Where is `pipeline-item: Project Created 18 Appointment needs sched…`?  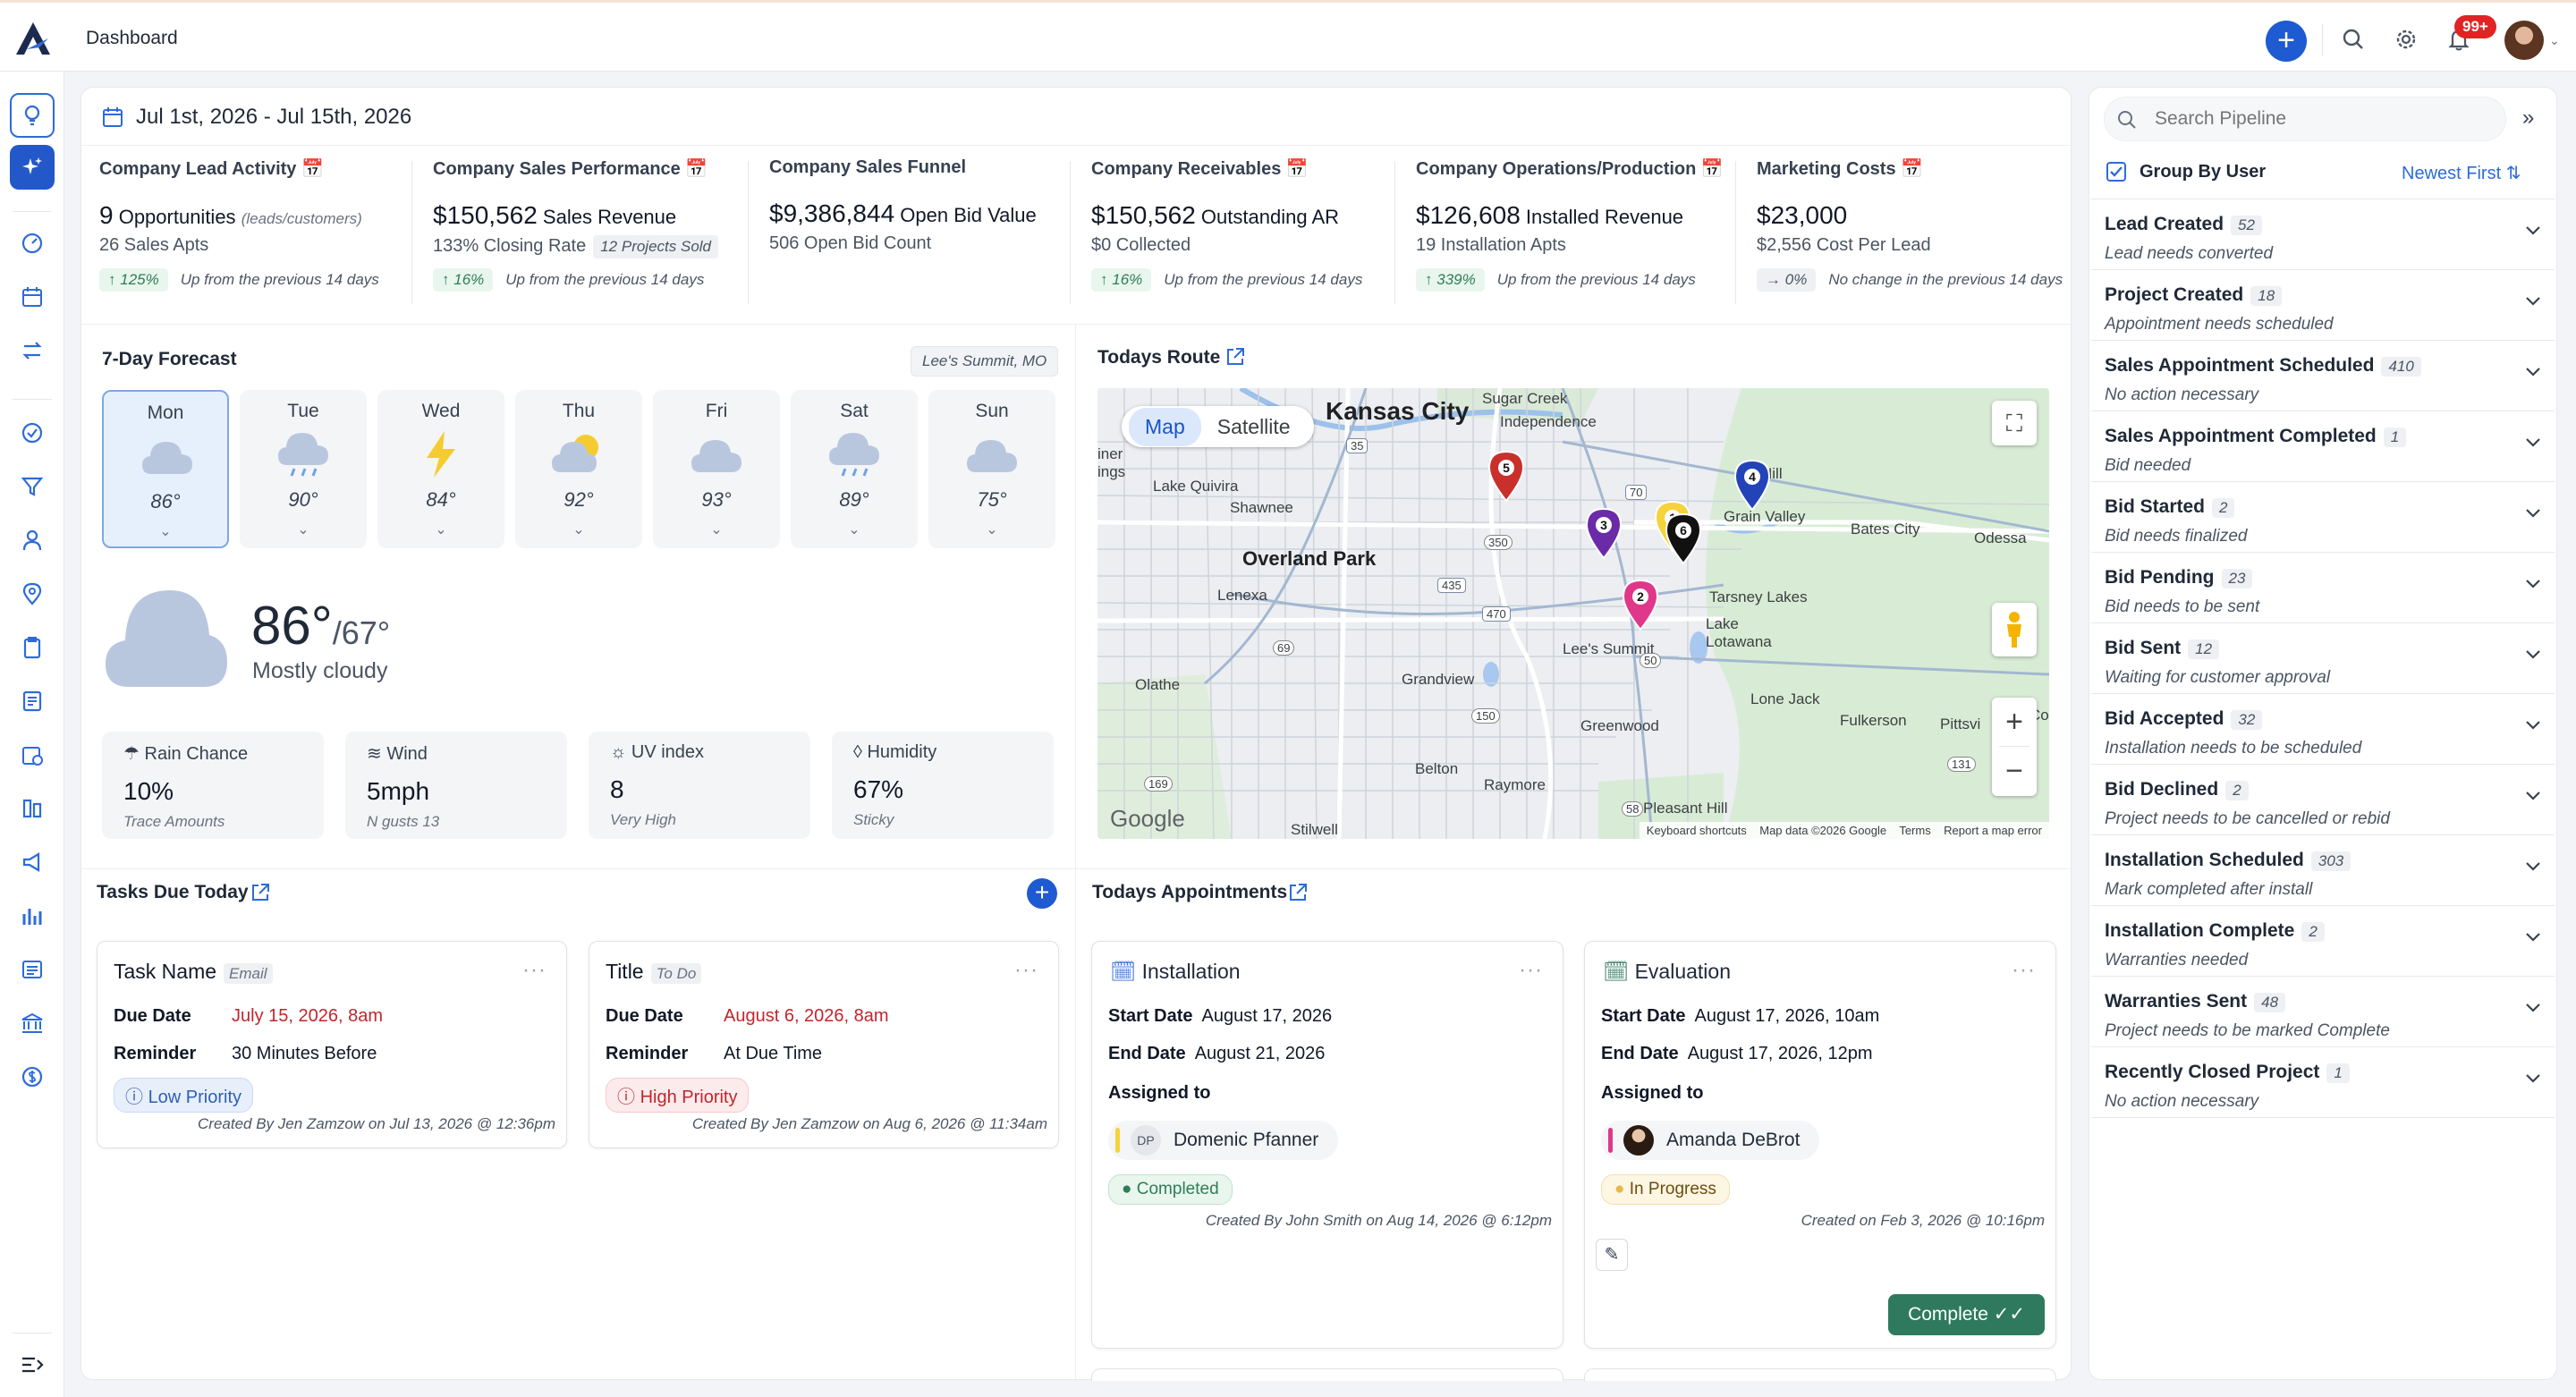
pipeline-item: Project Created 18 Appointment needs sched… is located at coordinates (2323, 305).